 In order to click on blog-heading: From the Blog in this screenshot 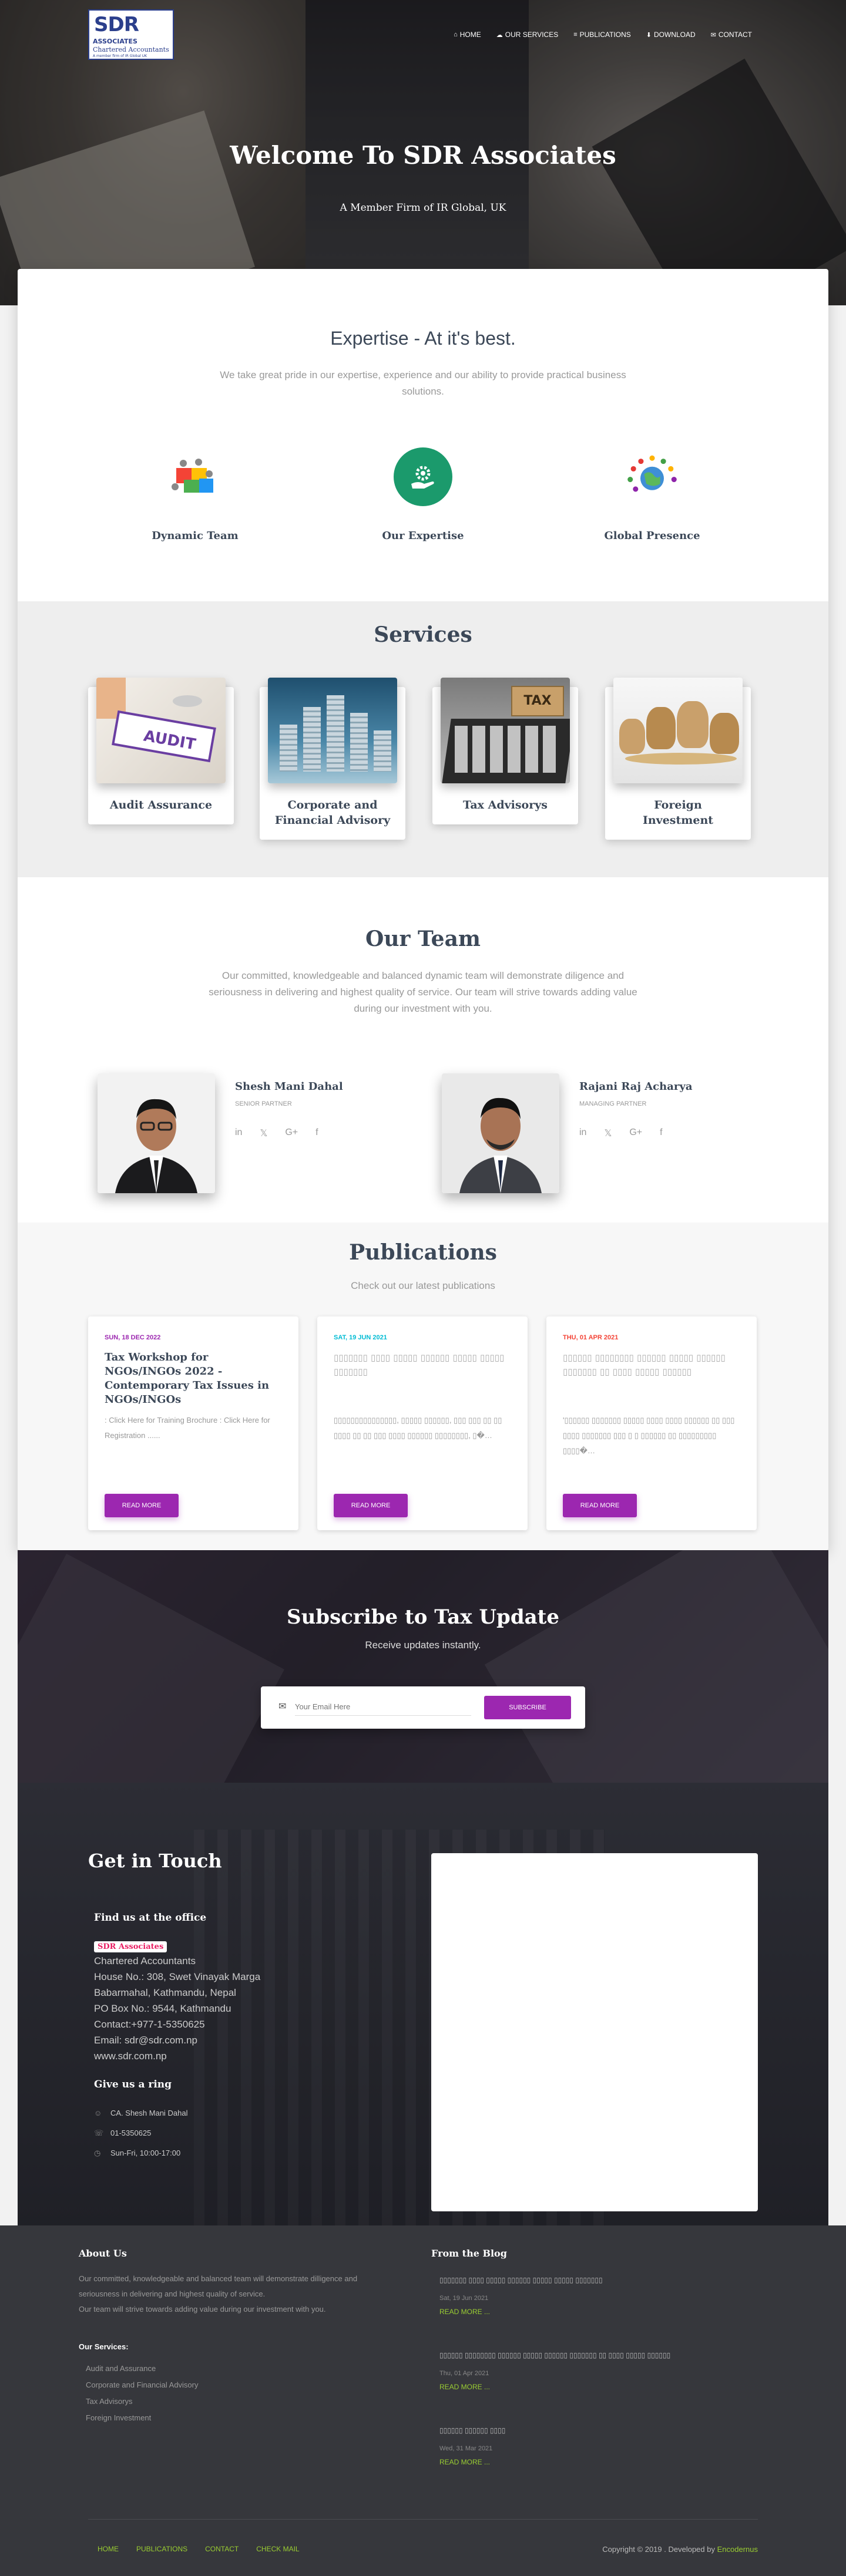, I will do `click(469, 2253)`.